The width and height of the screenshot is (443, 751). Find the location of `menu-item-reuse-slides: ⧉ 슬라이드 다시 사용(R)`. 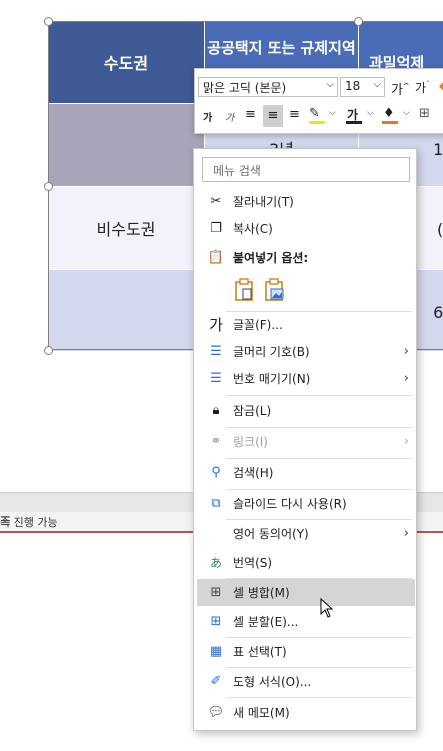

menu-item-reuse-slides: ⧉ 슬라이드 다시 사용(R) is located at coordinates (306, 503).